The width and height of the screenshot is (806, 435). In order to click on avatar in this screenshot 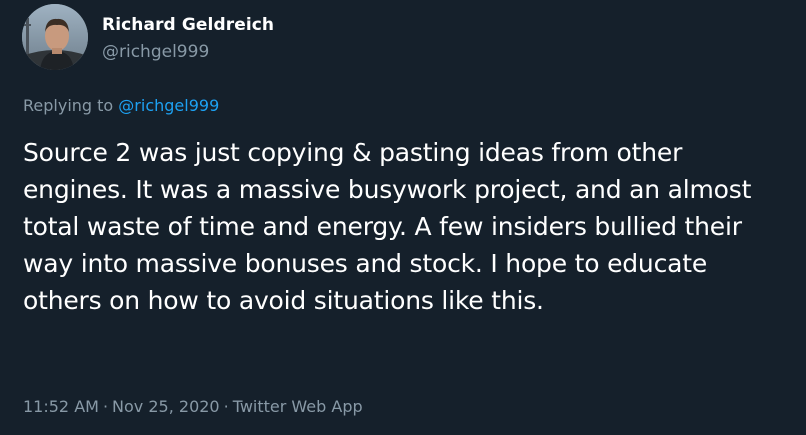, I will do `click(55, 37)`.